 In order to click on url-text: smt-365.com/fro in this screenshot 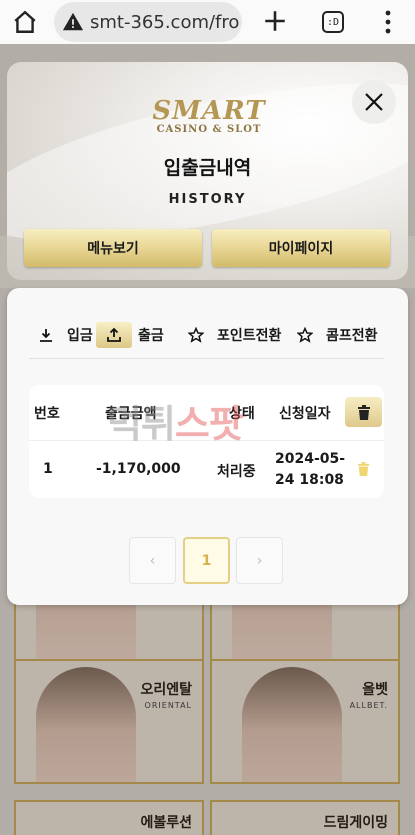, I will do `click(165, 22)`.